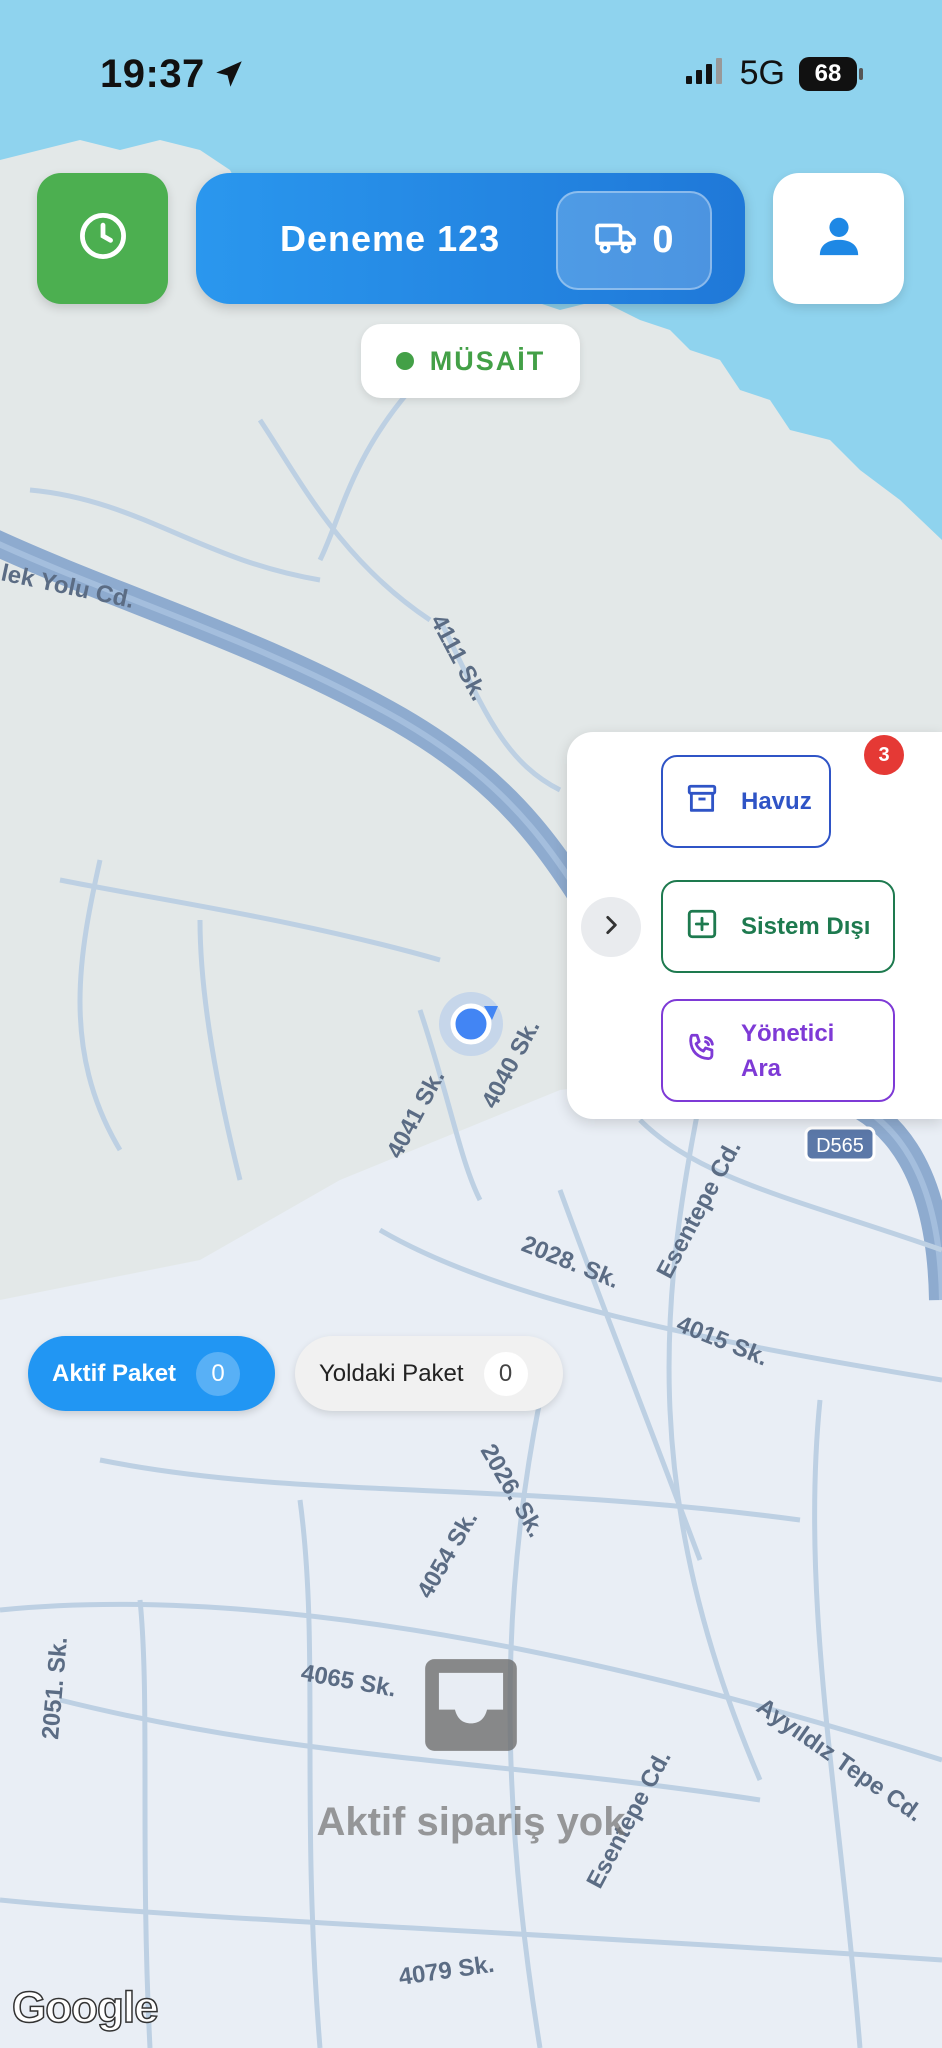 This screenshot has height=2048, width=942. What do you see at coordinates (471, 1024) in the screenshot?
I see `current-location-marker` at bounding box center [471, 1024].